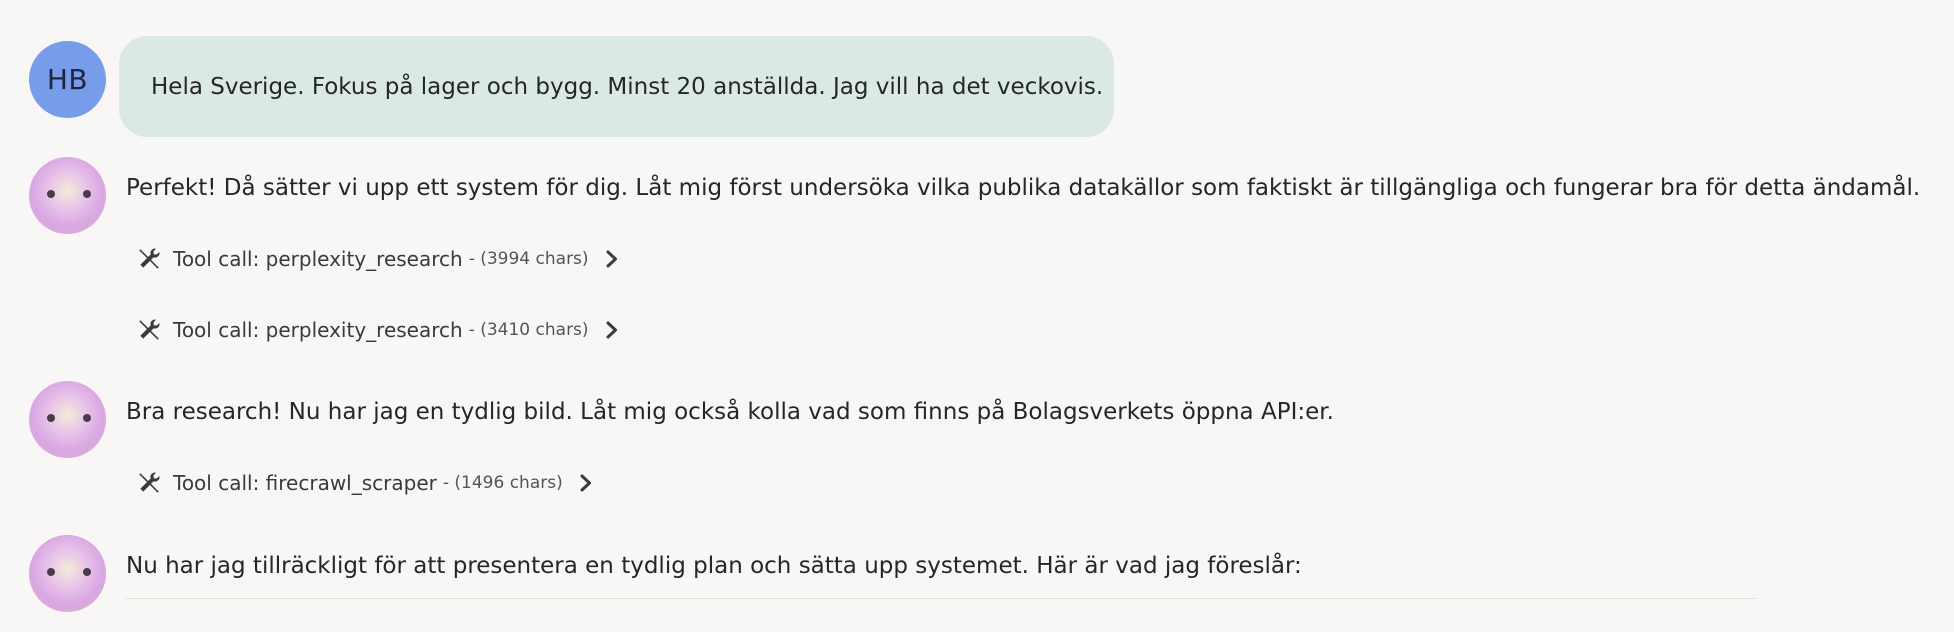 This screenshot has width=1954, height=632. I want to click on tool-call-size: - (3994 chars), so click(528, 259).